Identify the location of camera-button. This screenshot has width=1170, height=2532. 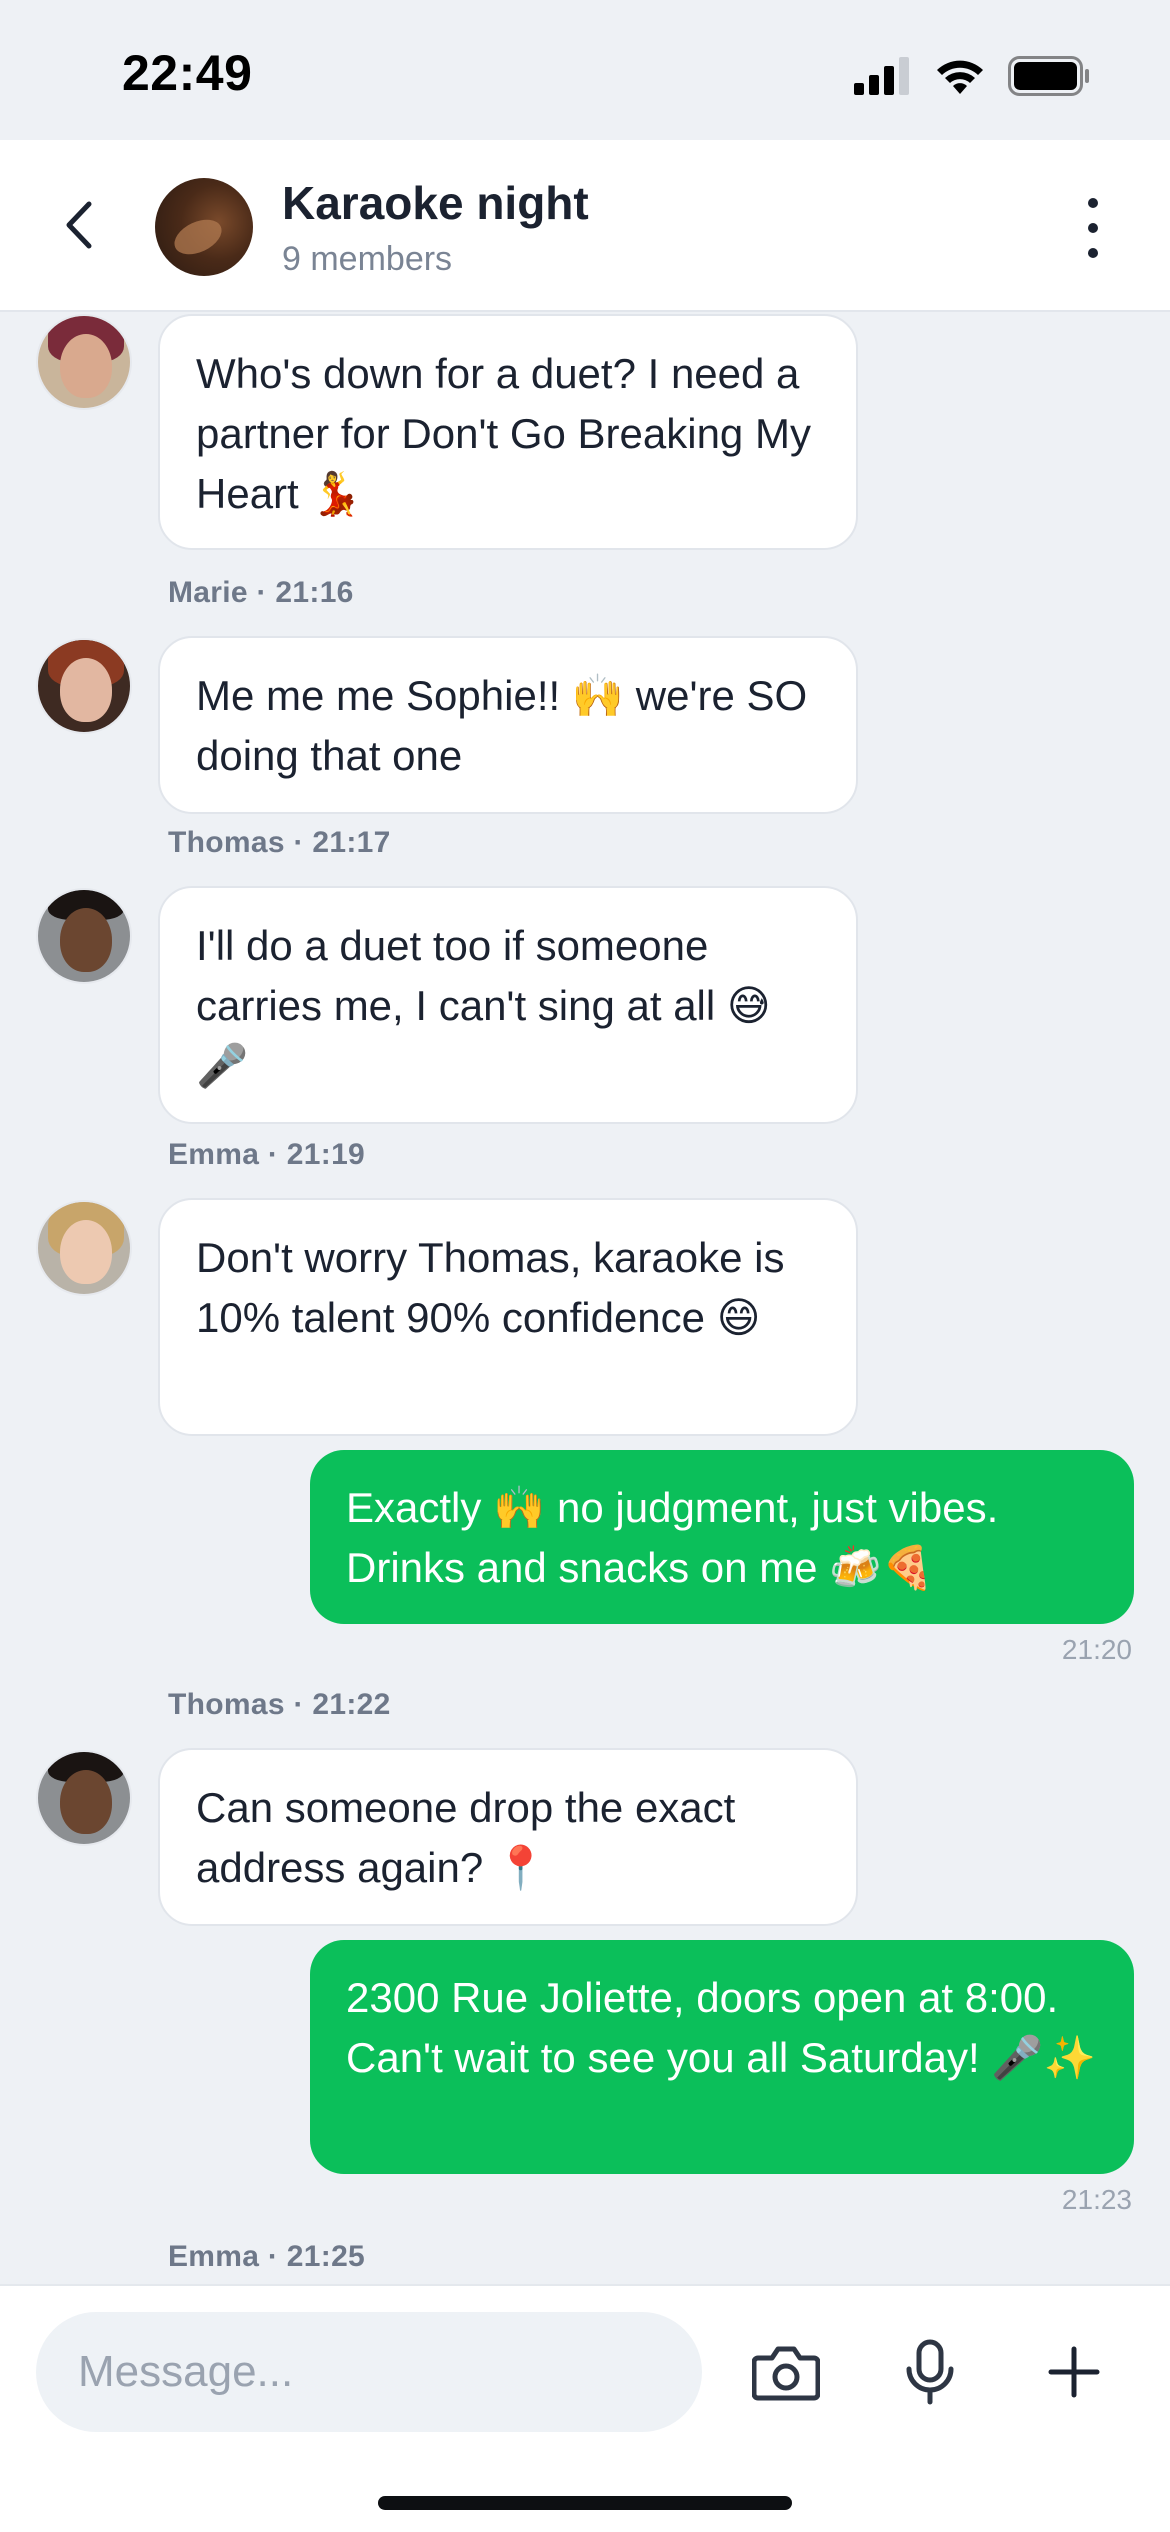
(786, 2372).